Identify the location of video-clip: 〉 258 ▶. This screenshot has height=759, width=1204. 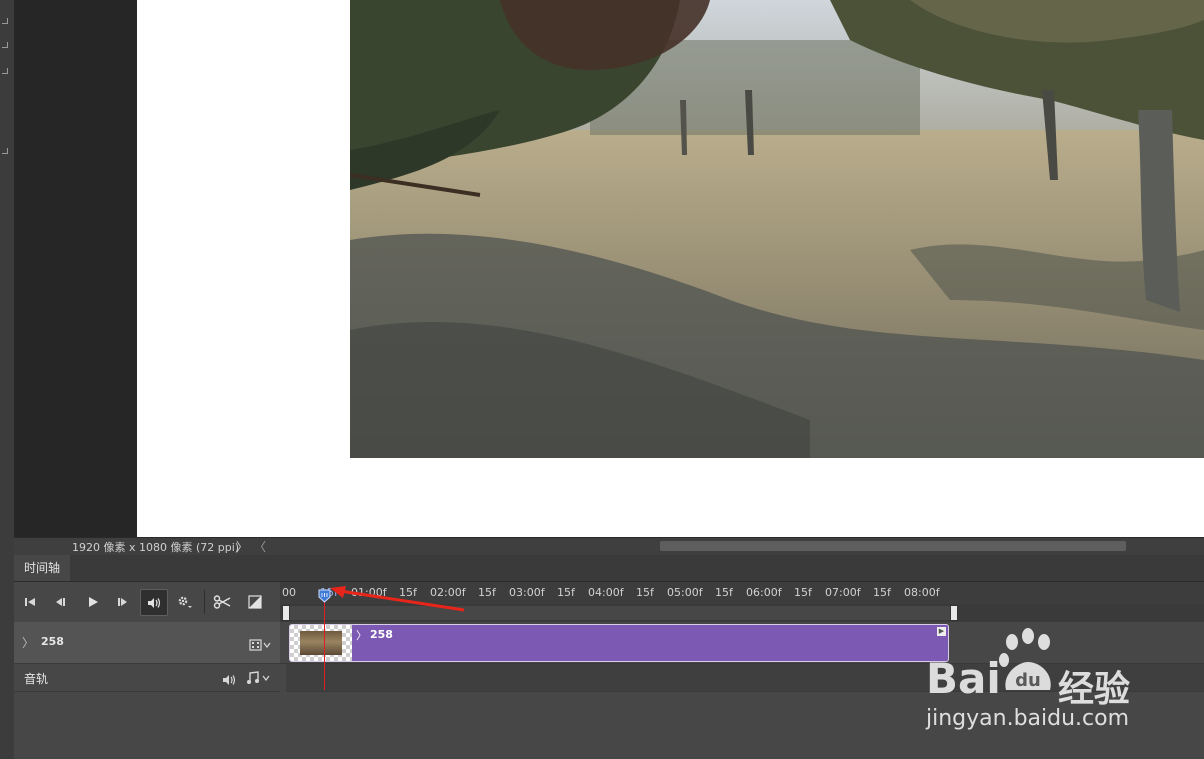
(619, 643).